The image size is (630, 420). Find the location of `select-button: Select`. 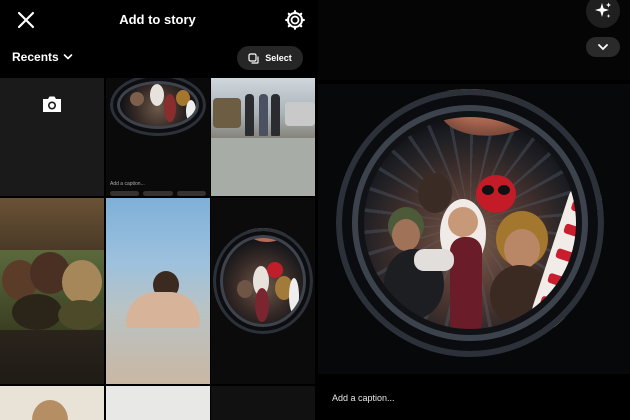

select-button: Select is located at coordinates (270, 58).